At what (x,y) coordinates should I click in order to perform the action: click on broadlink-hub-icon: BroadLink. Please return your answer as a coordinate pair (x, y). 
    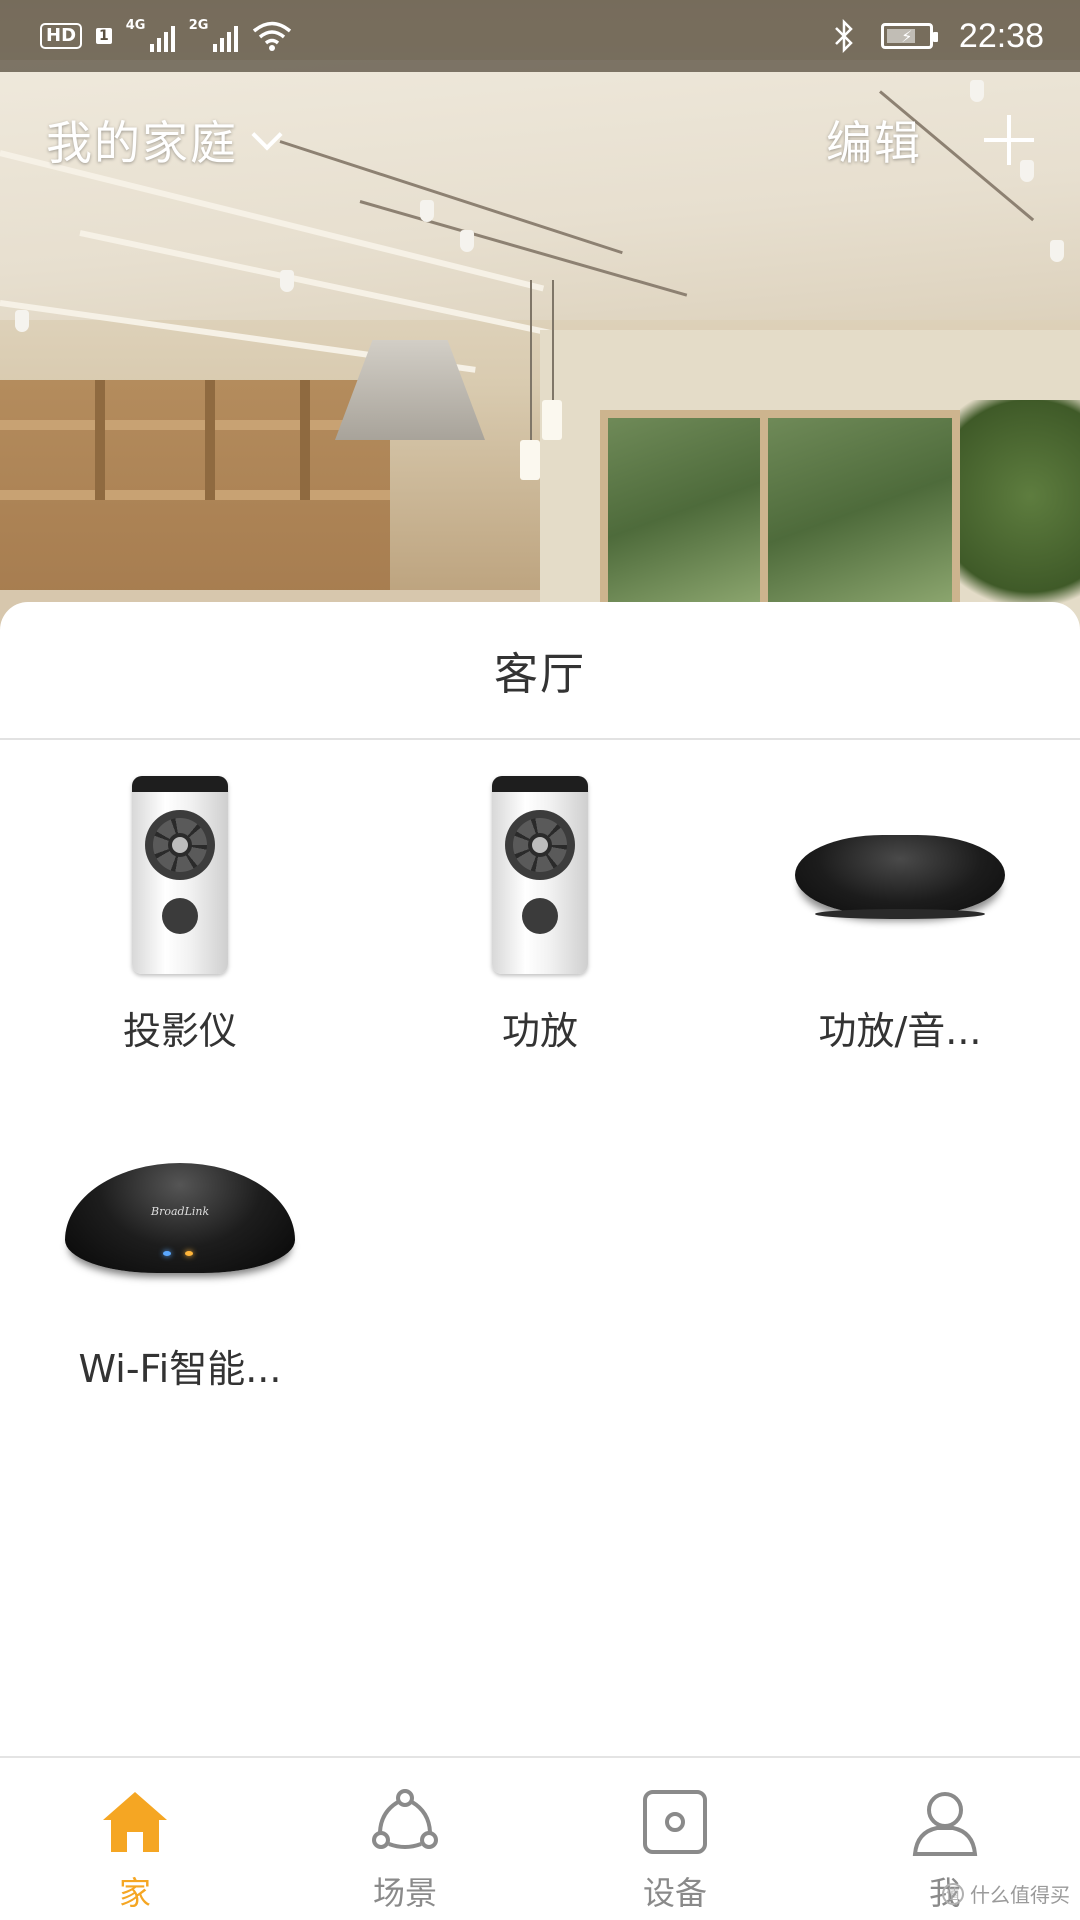
    Looking at the image, I should click on (180, 1213).